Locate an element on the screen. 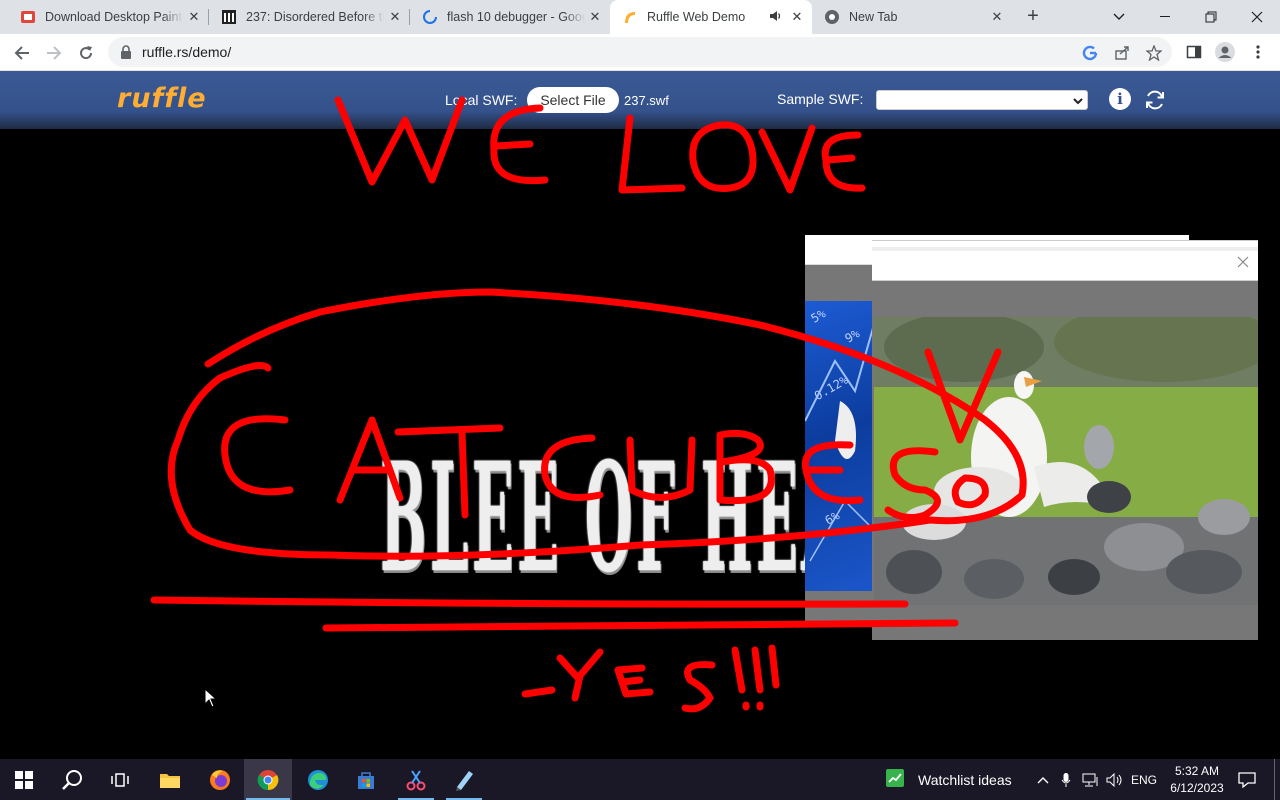 The height and width of the screenshot is (800, 1280). clock-date: 6/12/2023 is located at coordinates (1197, 788).